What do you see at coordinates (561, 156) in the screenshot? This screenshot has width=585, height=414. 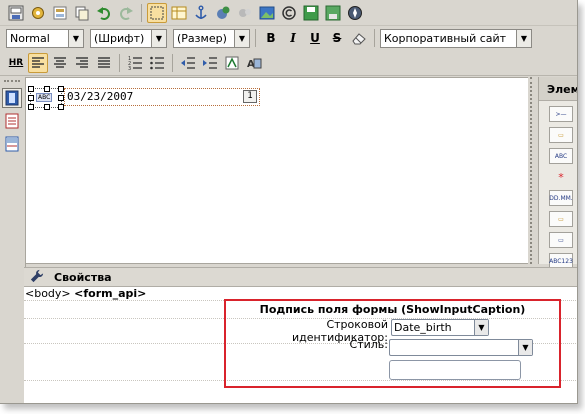 I see `element-item: ABC` at bounding box center [561, 156].